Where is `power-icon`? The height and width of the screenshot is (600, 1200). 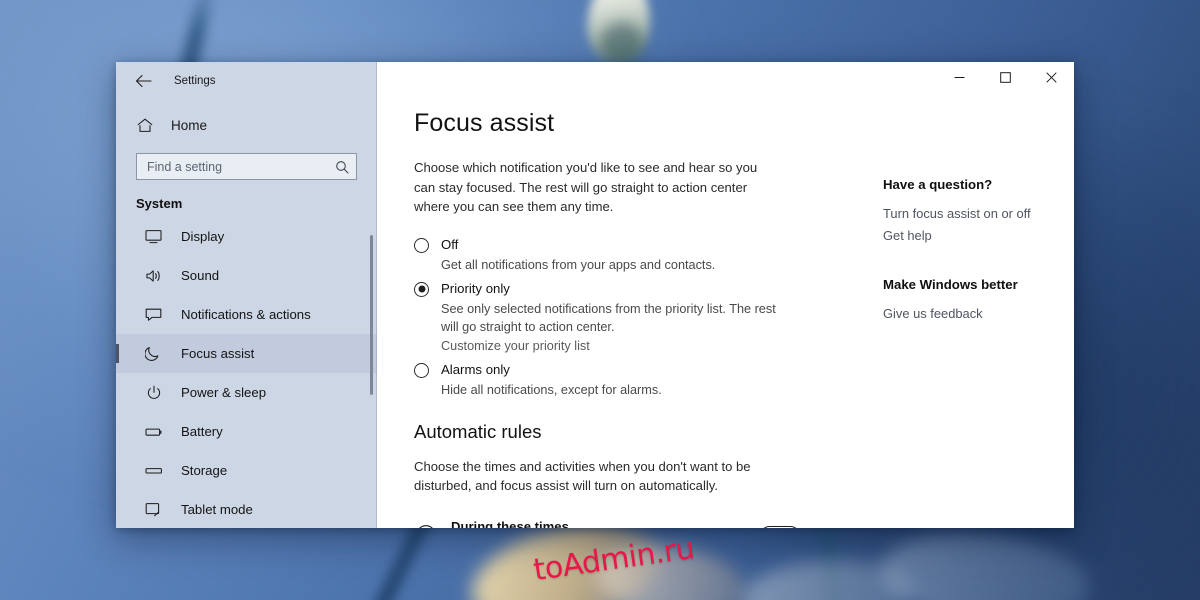 power-icon is located at coordinates (153, 392).